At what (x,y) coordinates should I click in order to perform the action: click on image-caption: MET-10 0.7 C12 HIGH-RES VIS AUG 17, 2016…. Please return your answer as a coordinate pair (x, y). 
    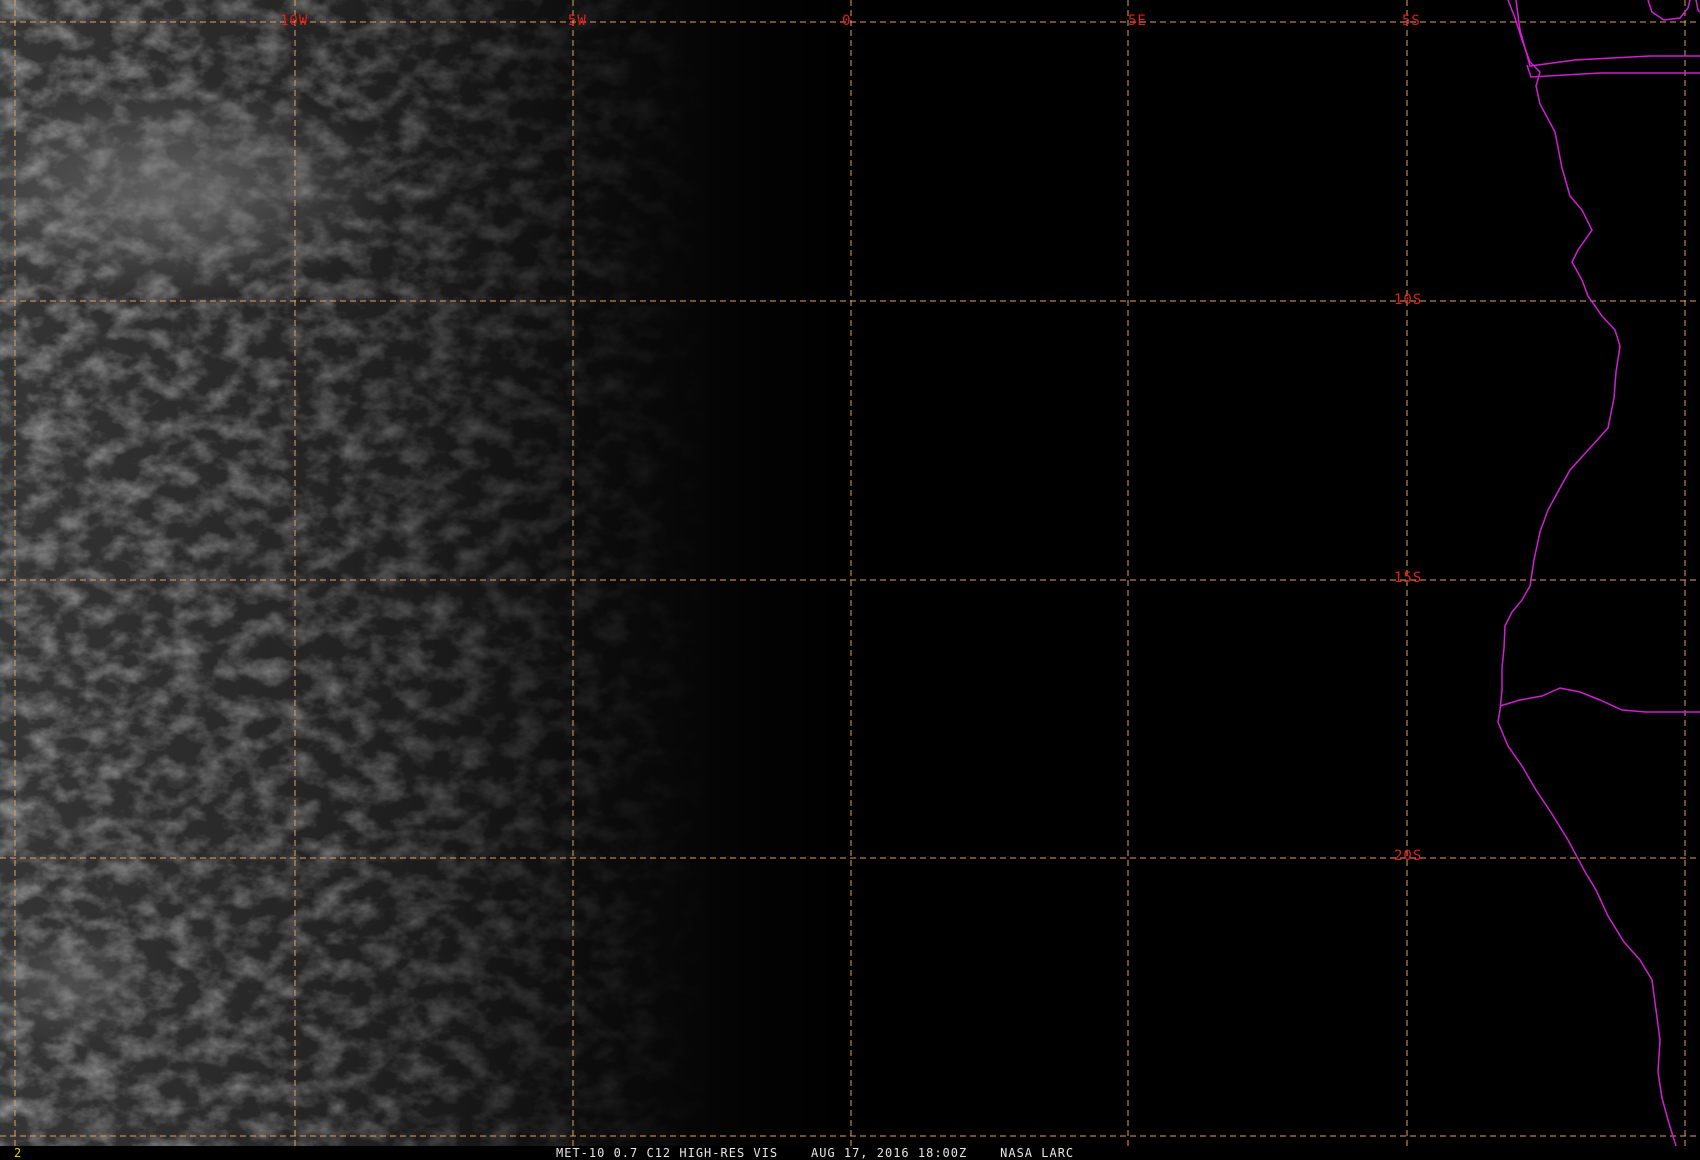
    Looking at the image, I should click on (815, 1153).